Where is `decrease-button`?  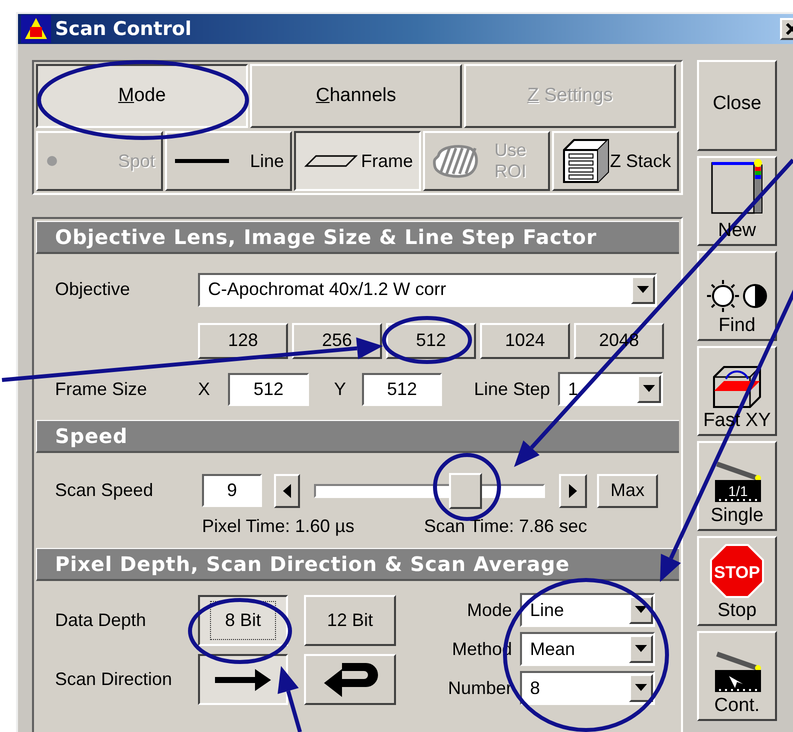 decrease-button is located at coordinates (287, 491).